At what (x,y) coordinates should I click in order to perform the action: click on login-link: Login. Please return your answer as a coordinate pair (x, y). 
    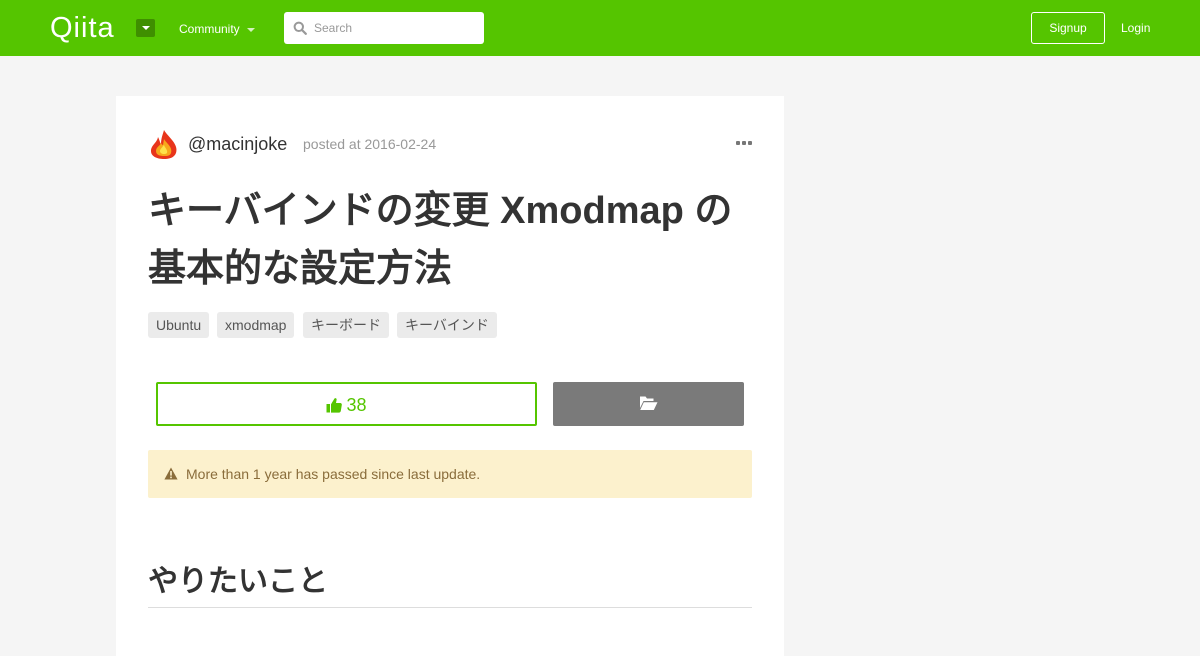
    Looking at the image, I should click on (1135, 28).